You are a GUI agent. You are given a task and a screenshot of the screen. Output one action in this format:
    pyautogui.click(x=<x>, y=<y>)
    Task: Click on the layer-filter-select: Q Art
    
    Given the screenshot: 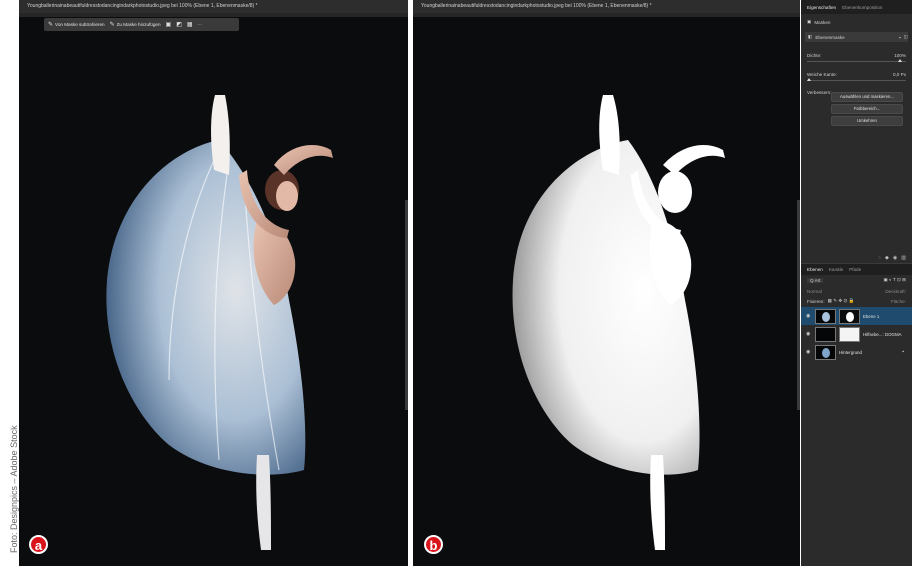 What is the action you would take?
    pyautogui.click(x=815, y=280)
    